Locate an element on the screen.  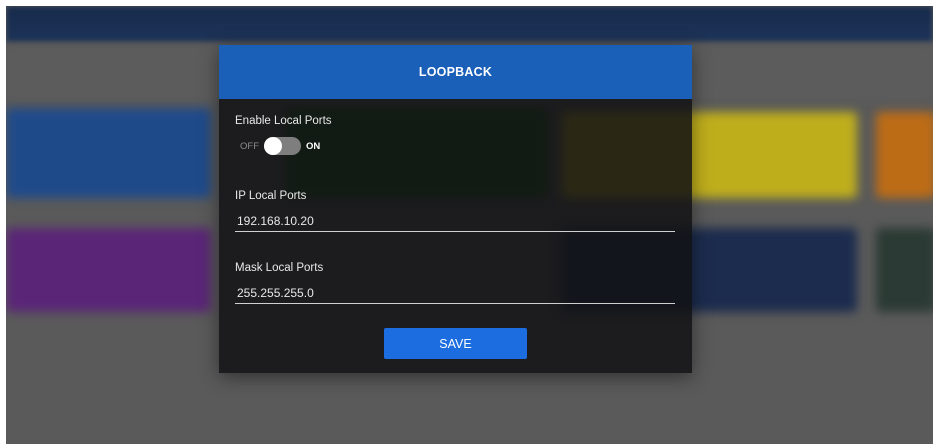
dialog-header: LOOPBACK is located at coordinates (455, 72).